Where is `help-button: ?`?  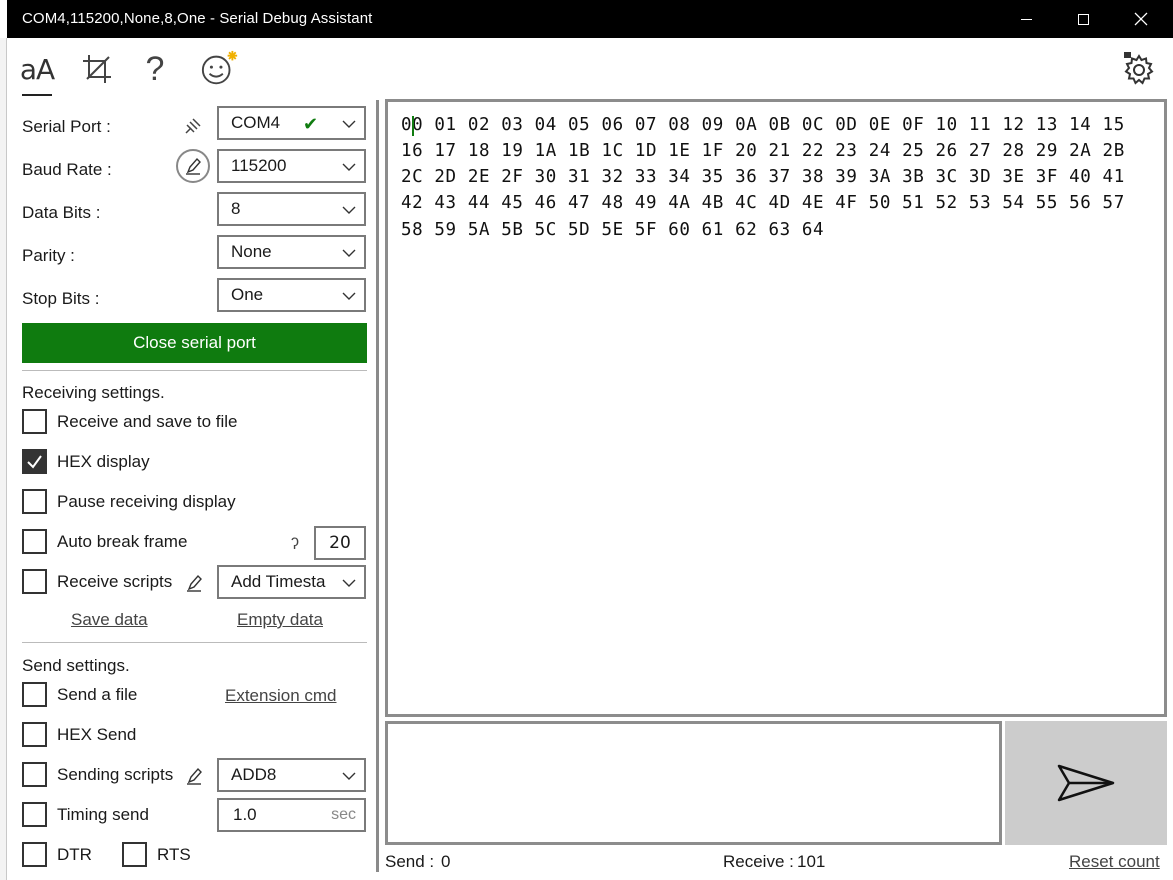
help-button: ? is located at coordinates (155, 68).